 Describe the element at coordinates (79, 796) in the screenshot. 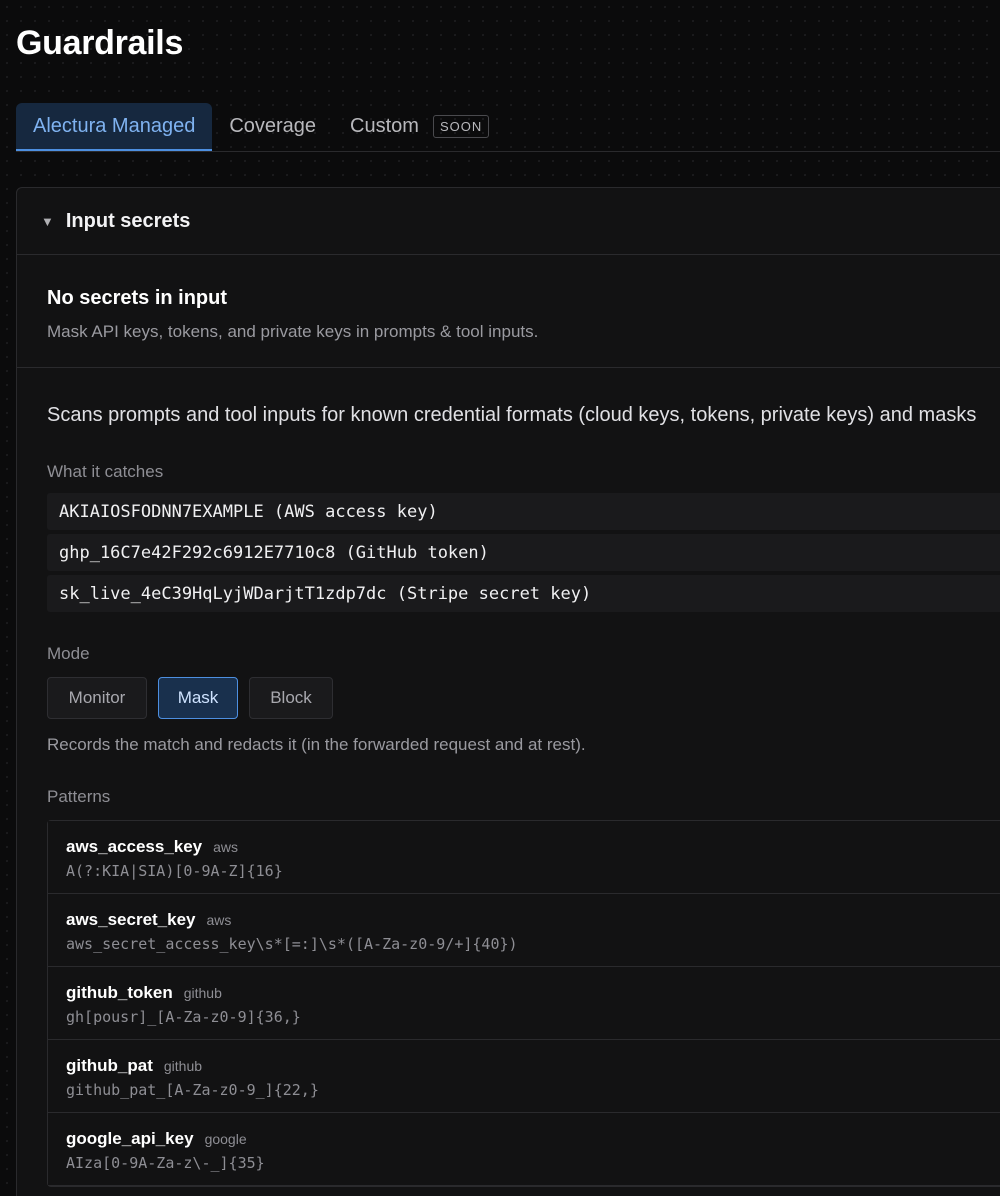

I see `patterns-label: Patterns` at that location.